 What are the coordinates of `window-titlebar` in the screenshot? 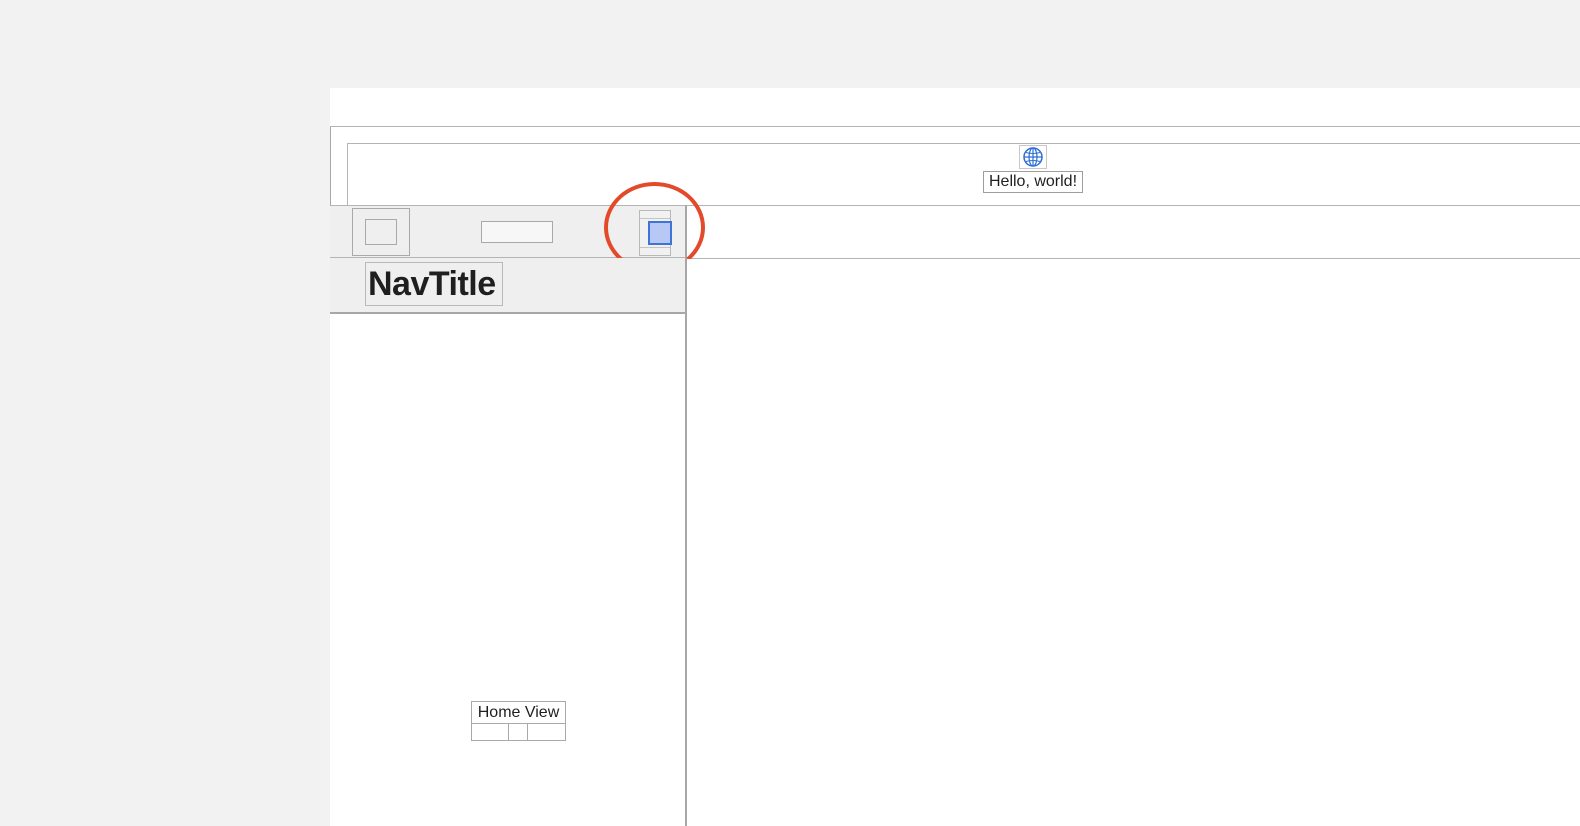 It's located at (955, 107).